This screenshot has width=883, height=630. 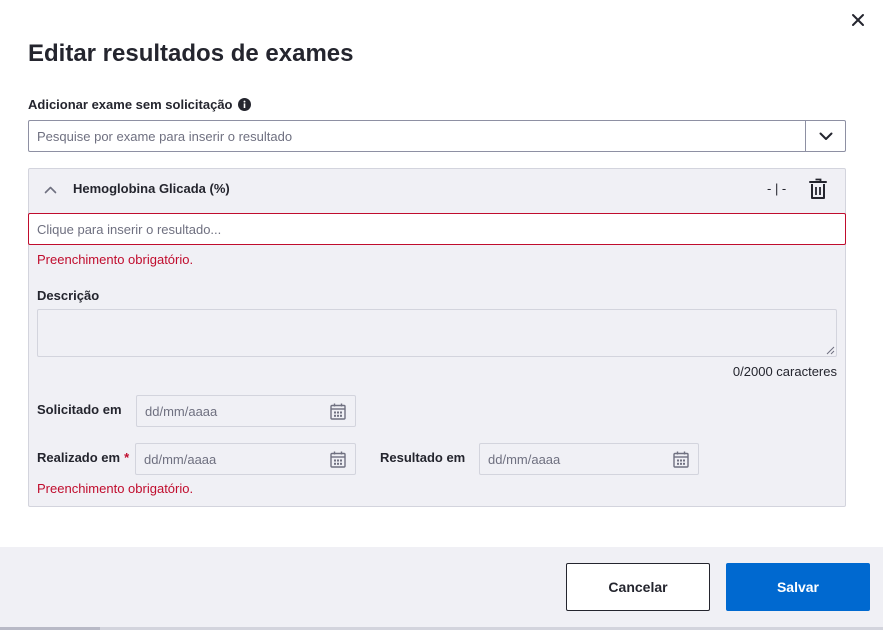 I want to click on performed-date-field, so click(x=245, y=459).